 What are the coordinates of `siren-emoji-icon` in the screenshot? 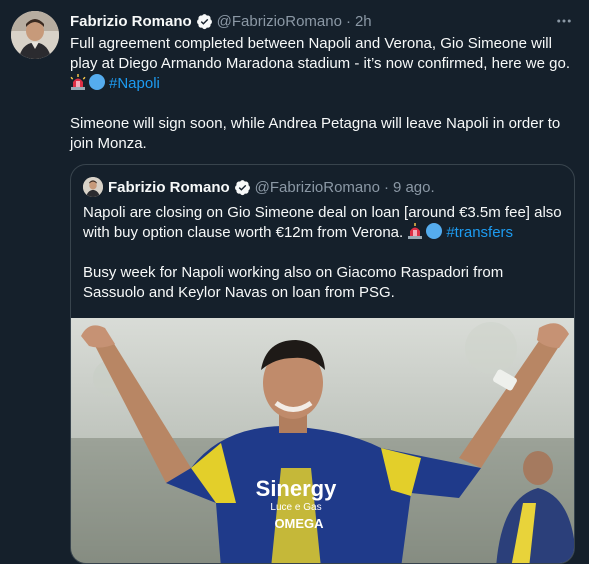 It's located at (78, 82).